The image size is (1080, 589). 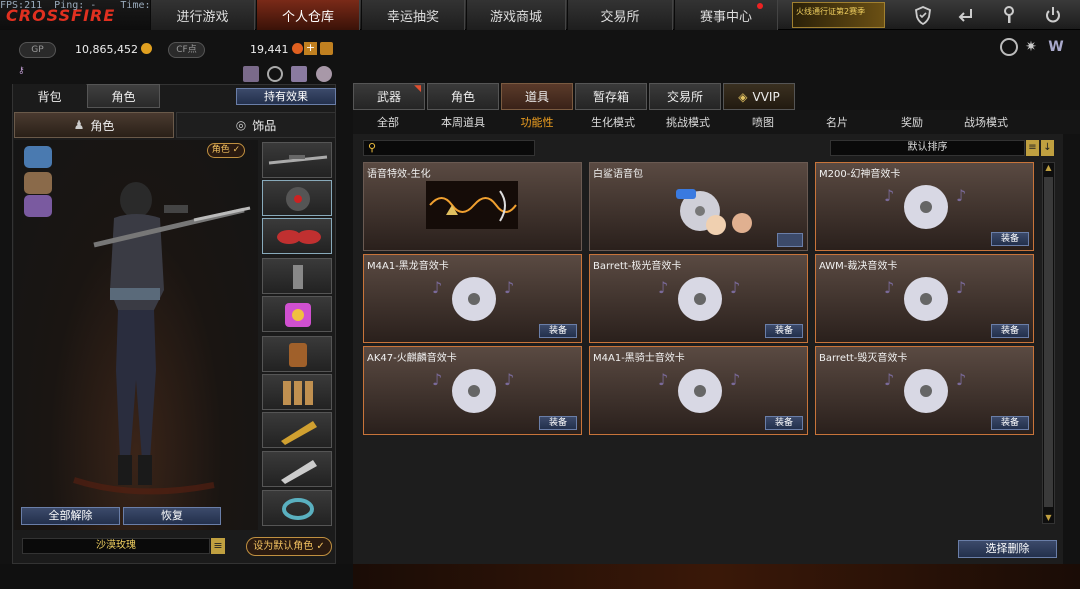 What do you see at coordinates (38, 206) in the screenshot?
I see `bird-icon` at bounding box center [38, 206].